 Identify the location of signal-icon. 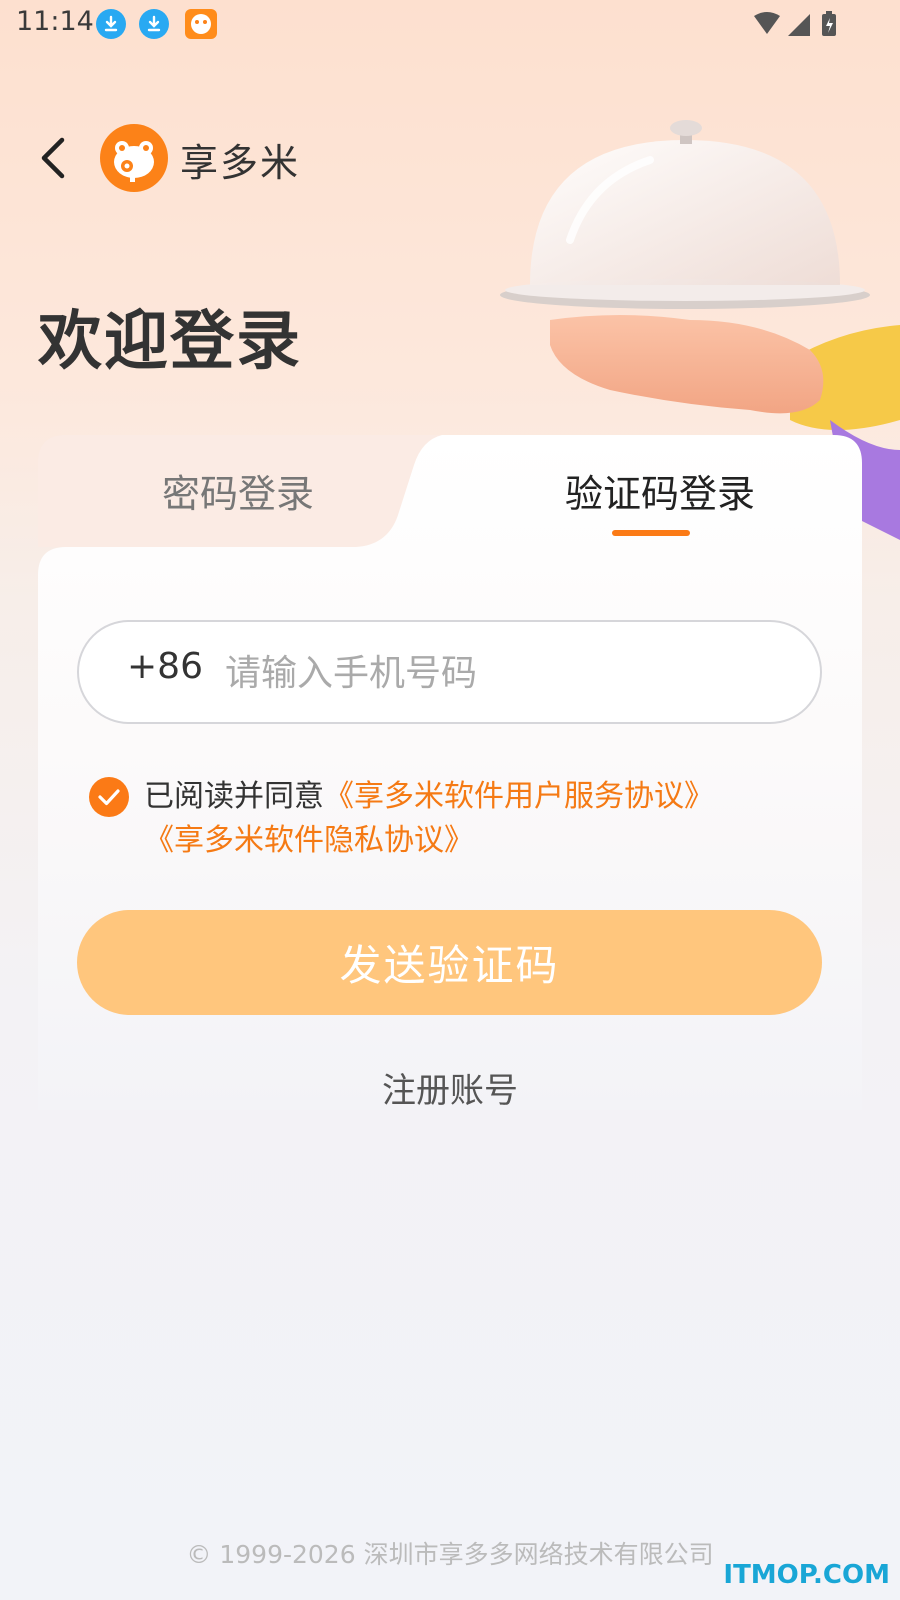
(799, 25).